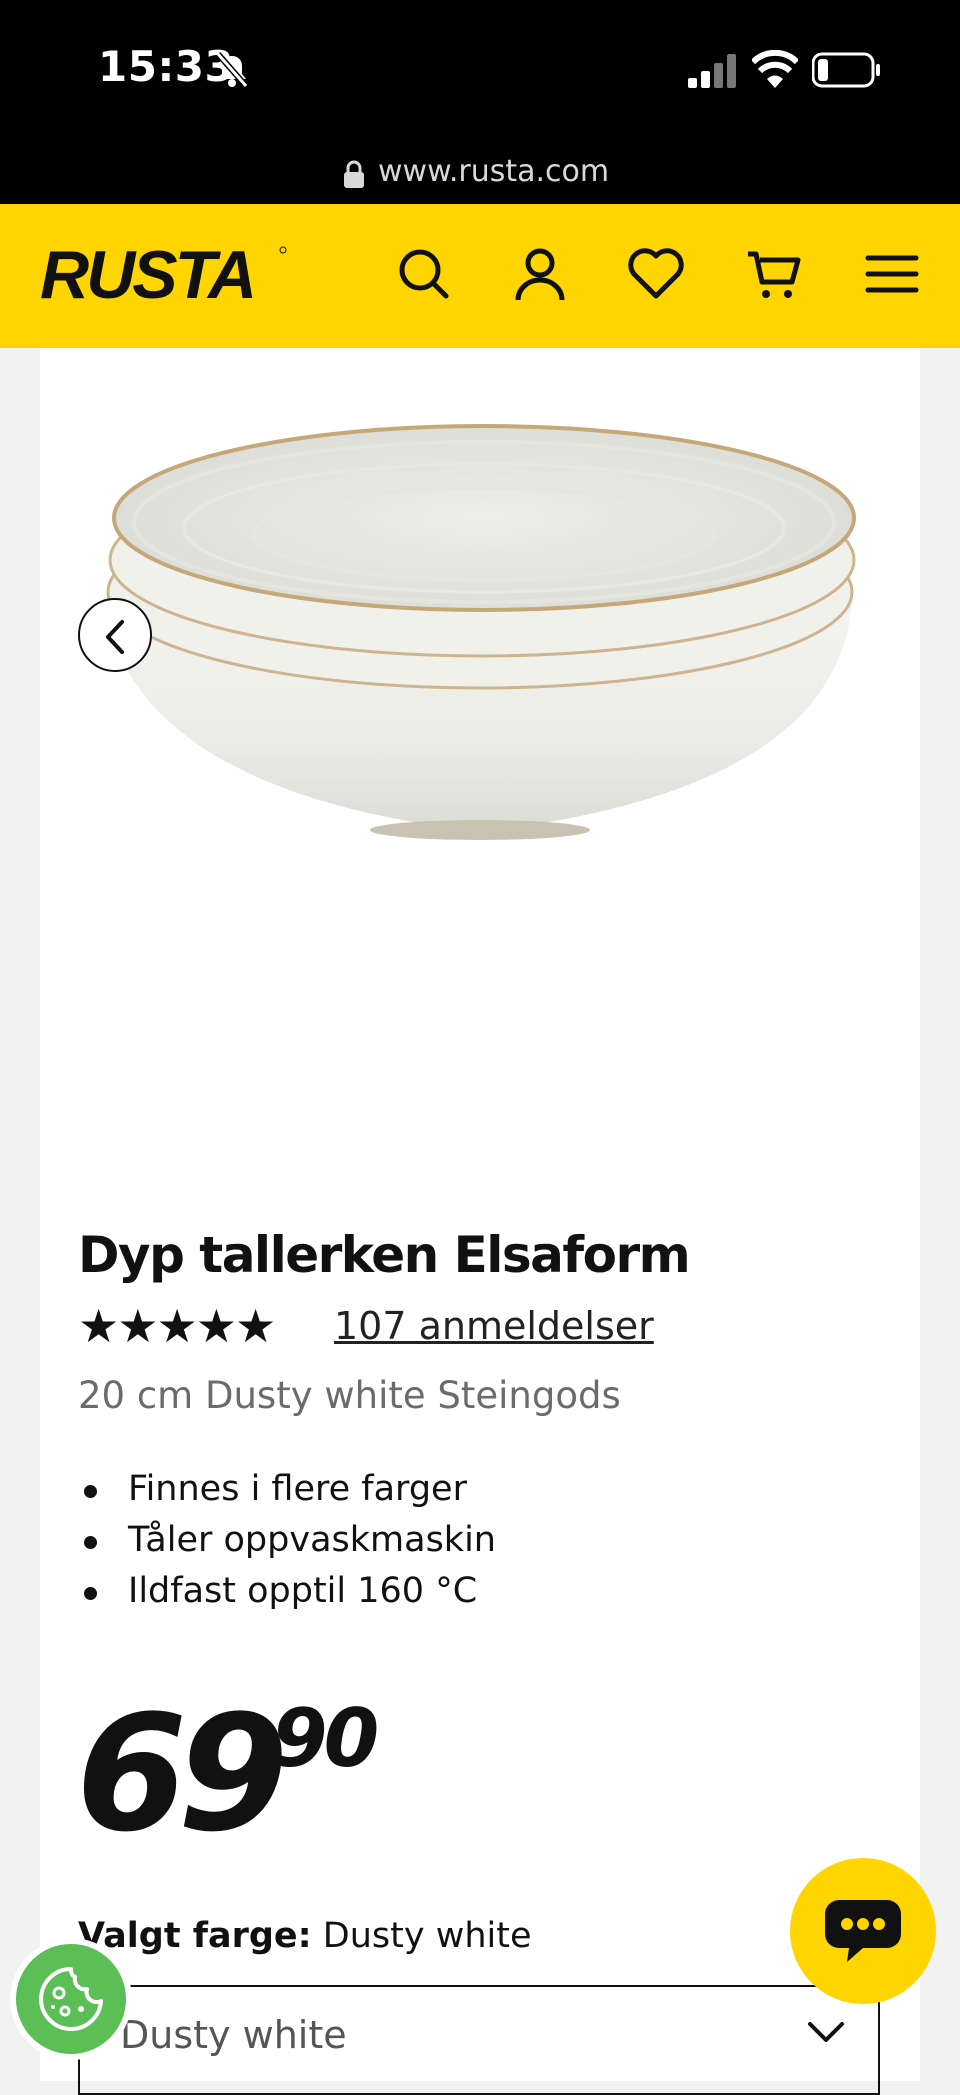 This screenshot has height=2095, width=960. I want to click on color-select: Dusty white, so click(479, 2040).